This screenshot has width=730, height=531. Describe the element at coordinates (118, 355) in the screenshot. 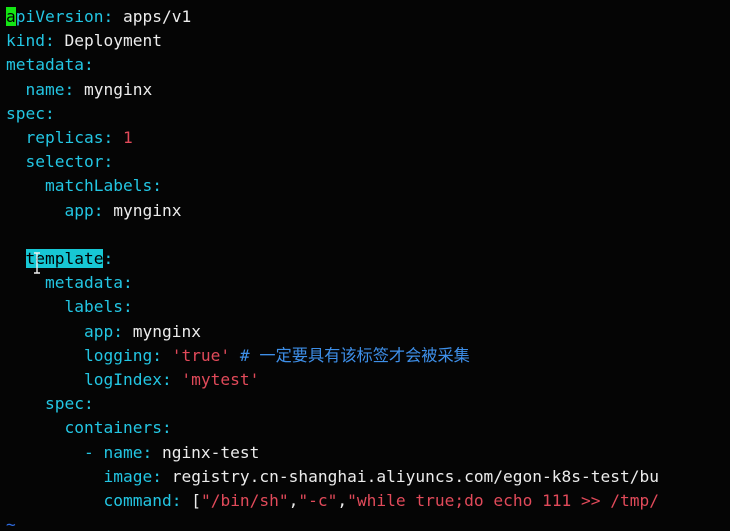

I see `yaml-key: logging` at that location.